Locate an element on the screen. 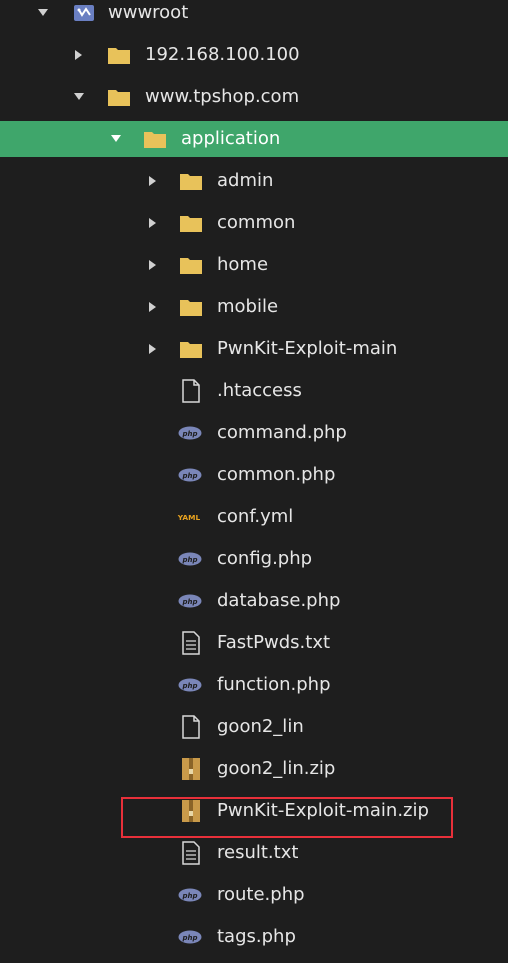  tree-node-label: mobile is located at coordinates (248, 306).